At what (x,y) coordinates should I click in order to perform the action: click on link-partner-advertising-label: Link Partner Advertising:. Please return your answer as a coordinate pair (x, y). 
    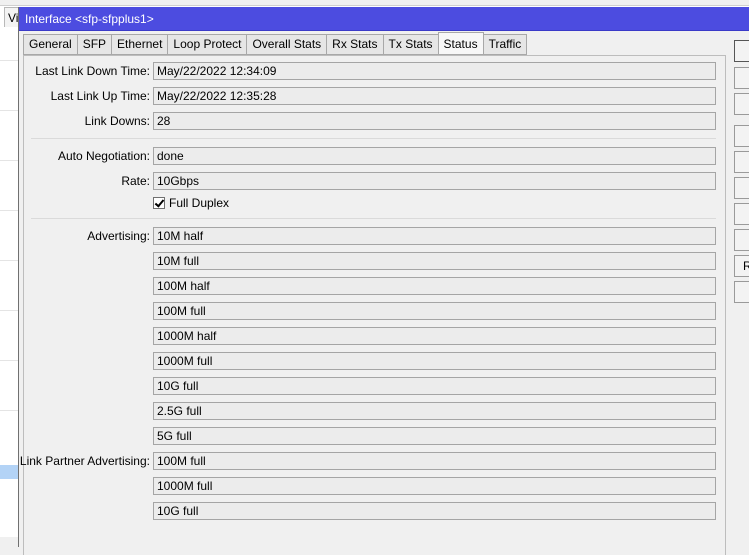
    Looking at the image, I should click on (84, 461).